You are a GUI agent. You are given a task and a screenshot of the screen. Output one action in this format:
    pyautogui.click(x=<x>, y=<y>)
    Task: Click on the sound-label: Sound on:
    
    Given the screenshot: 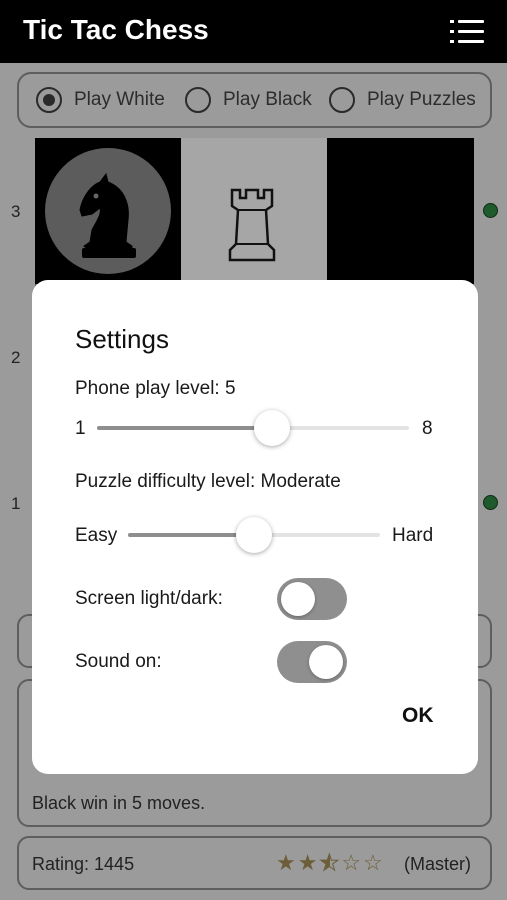 What is the action you would take?
    pyautogui.click(x=118, y=661)
    